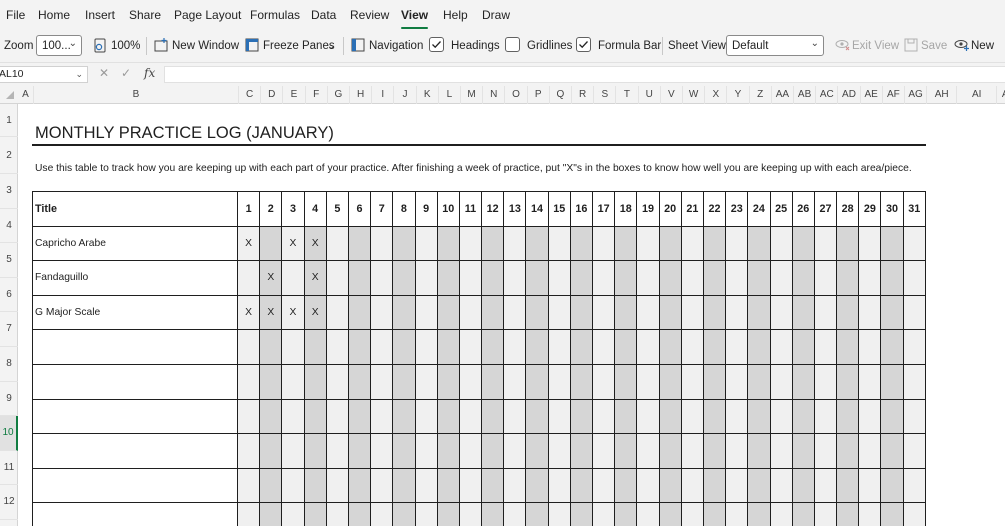 The width and height of the screenshot is (1005, 526). What do you see at coordinates (9, 502) in the screenshot?
I see `row-header: 12` at bounding box center [9, 502].